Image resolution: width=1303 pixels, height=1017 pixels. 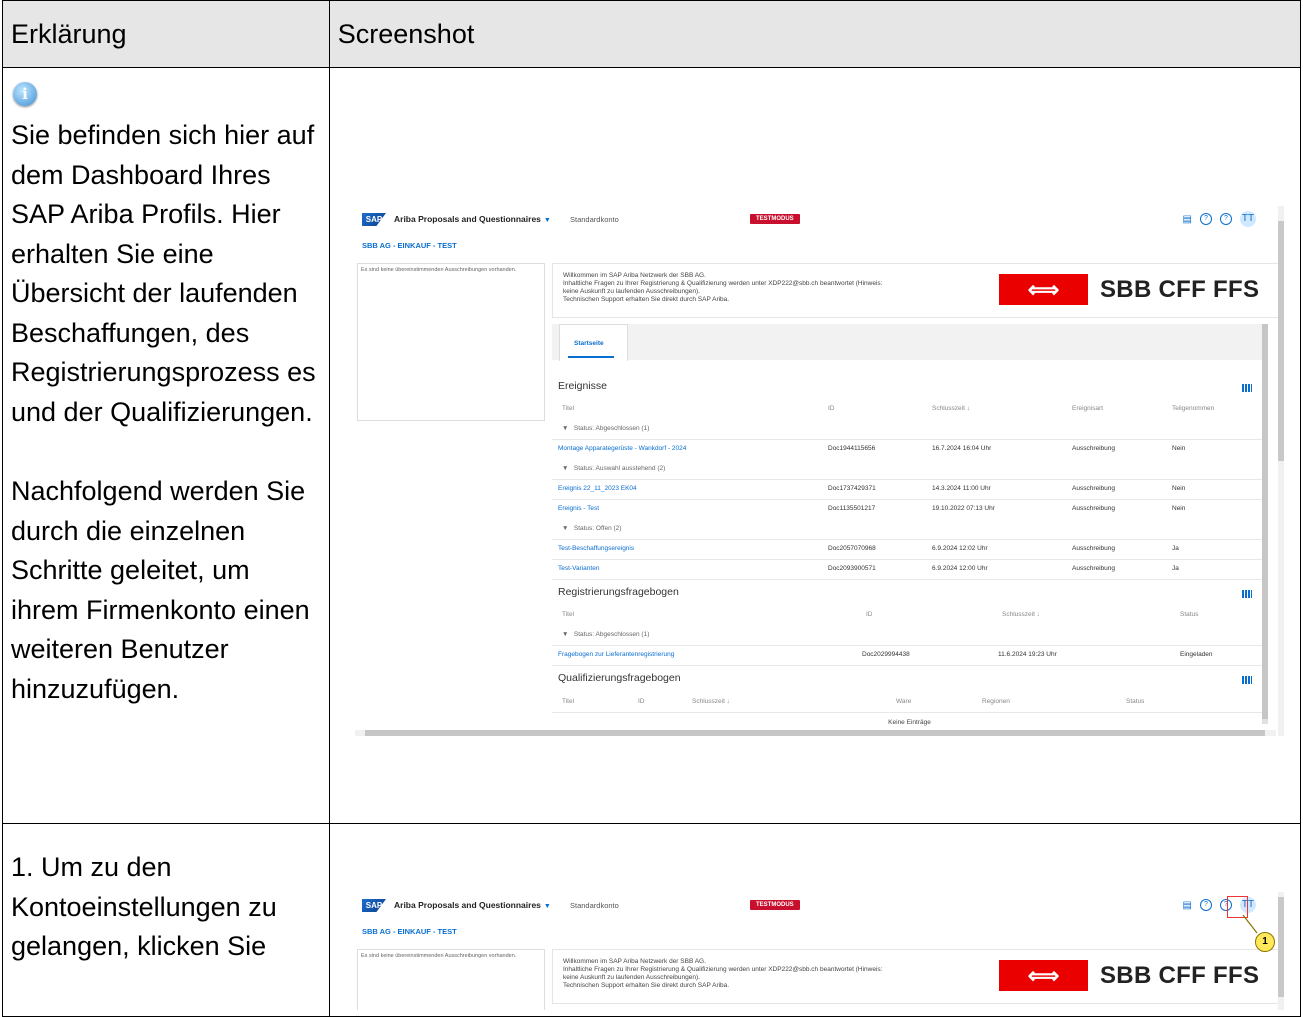 What do you see at coordinates (578, 568) in the screenshot?
I see `event-link: Test-Varianten` at bounding box center [578, 568].